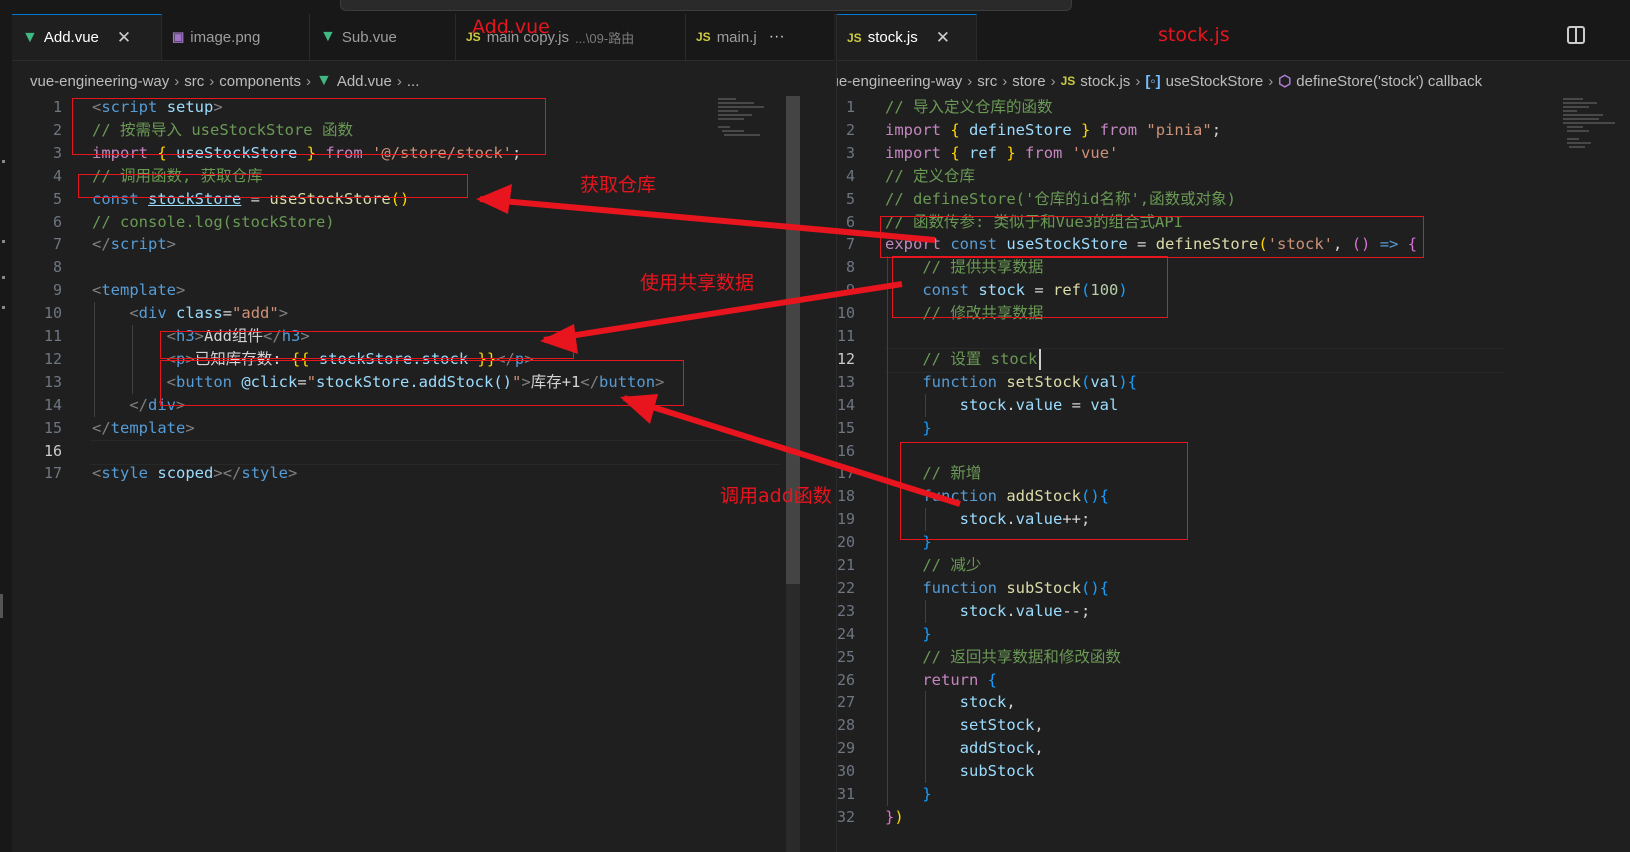 This screenshot has height=852, width=1630. What do you see at coordinates (908, 634) in the screenshot?
I see `code-text: }` at bounding box center [908, 634].